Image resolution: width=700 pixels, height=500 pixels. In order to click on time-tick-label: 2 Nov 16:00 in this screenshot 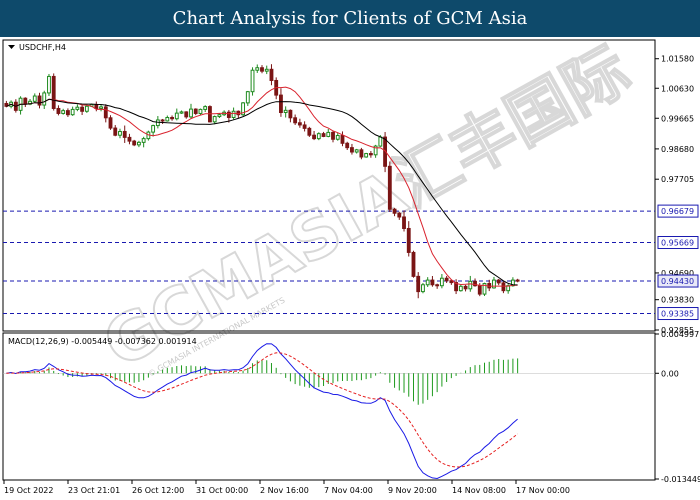, I will do `click(284, 490)`.